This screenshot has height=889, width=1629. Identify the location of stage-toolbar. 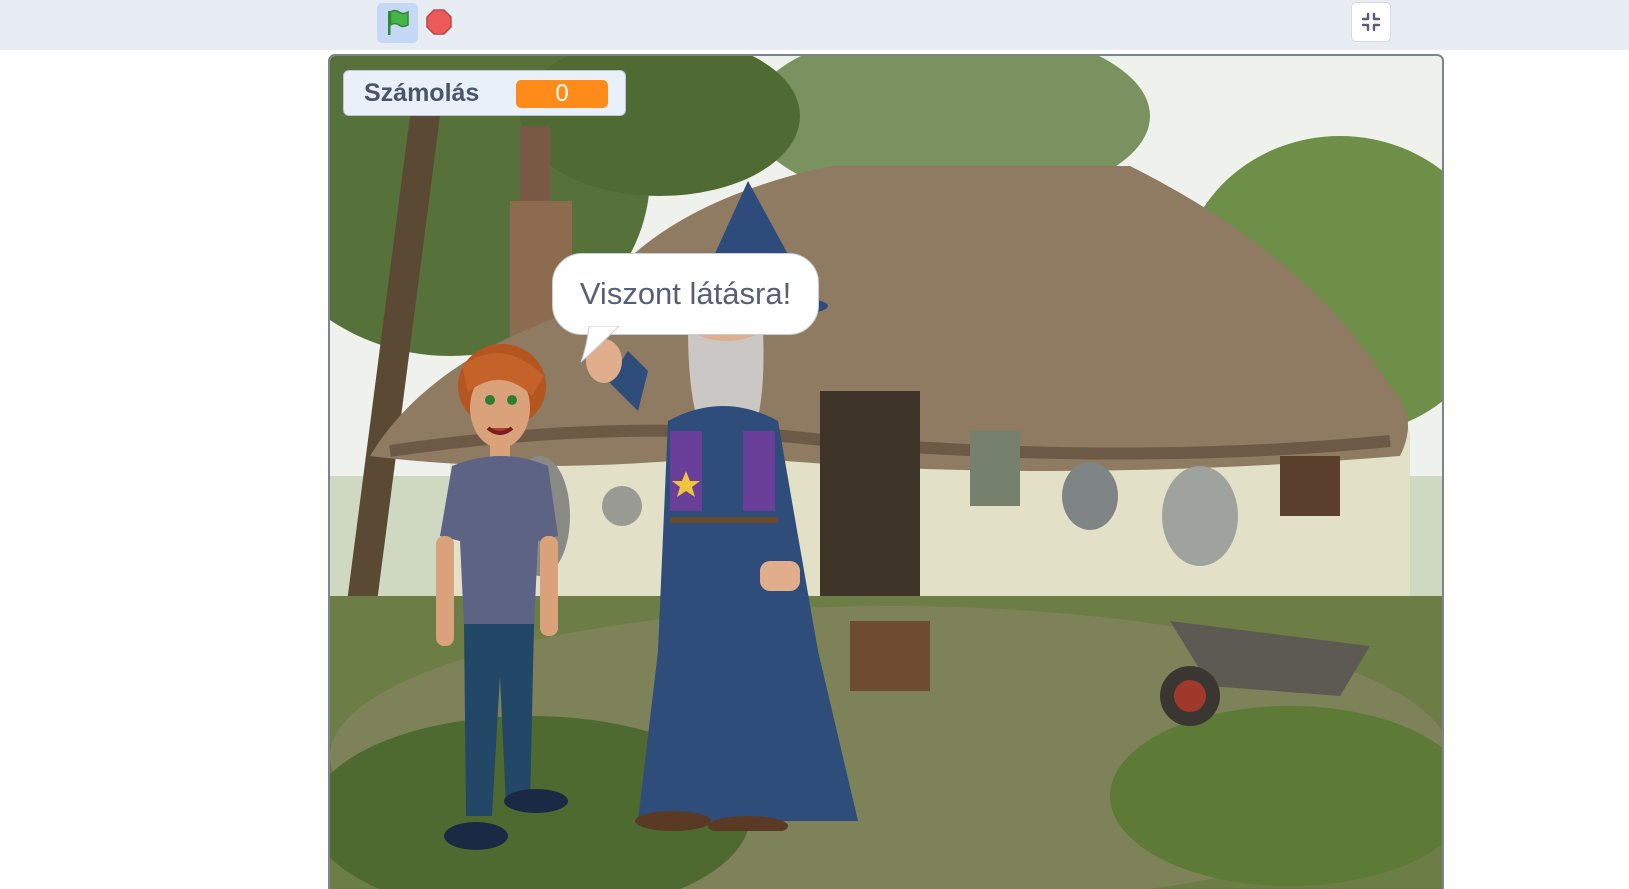
(814, 25).